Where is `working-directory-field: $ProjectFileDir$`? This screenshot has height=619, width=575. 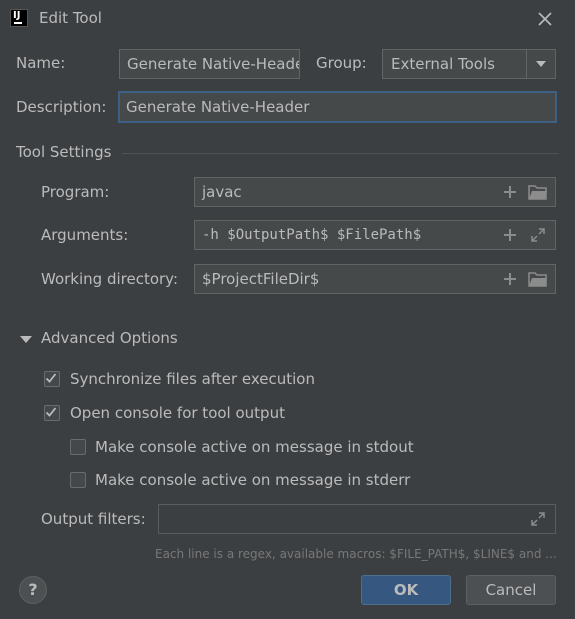 working-directory-field: $ProjectFileDir$ is located at coordinates (375, 279).